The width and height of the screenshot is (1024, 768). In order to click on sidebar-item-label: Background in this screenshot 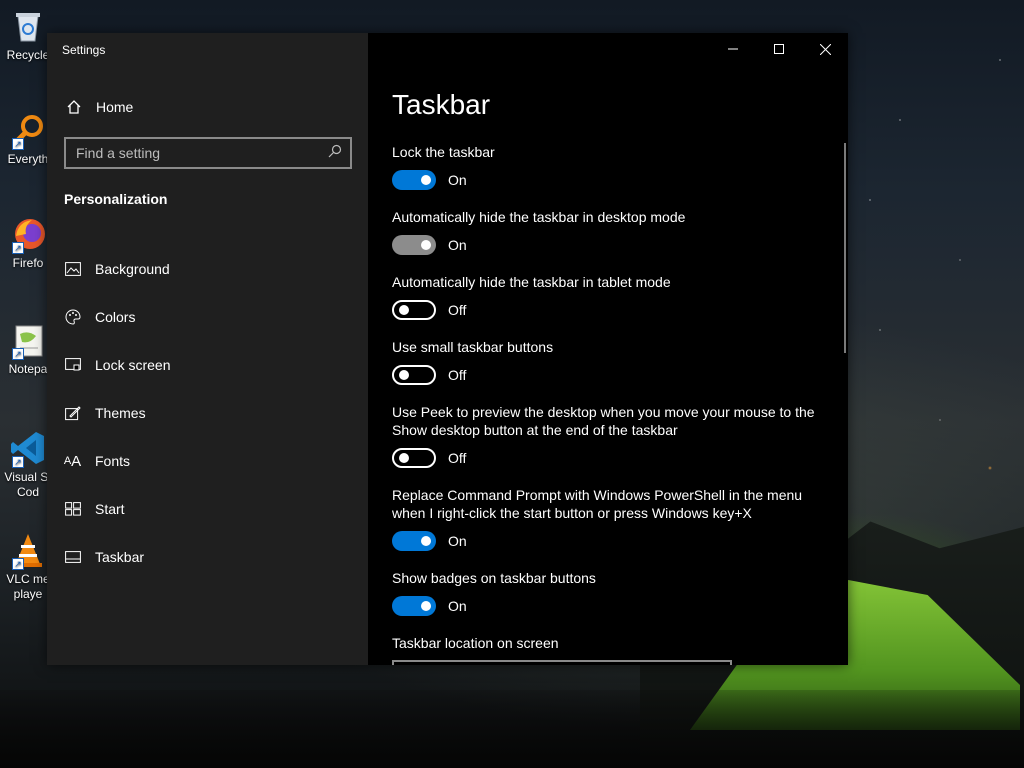, I will do `click(132, 269)`.